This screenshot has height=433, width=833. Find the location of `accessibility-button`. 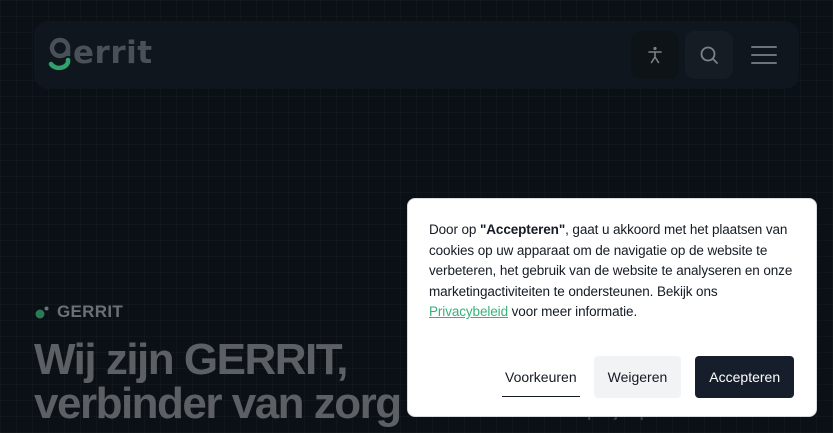

accessibility-button is located at coordinates (655, 55).